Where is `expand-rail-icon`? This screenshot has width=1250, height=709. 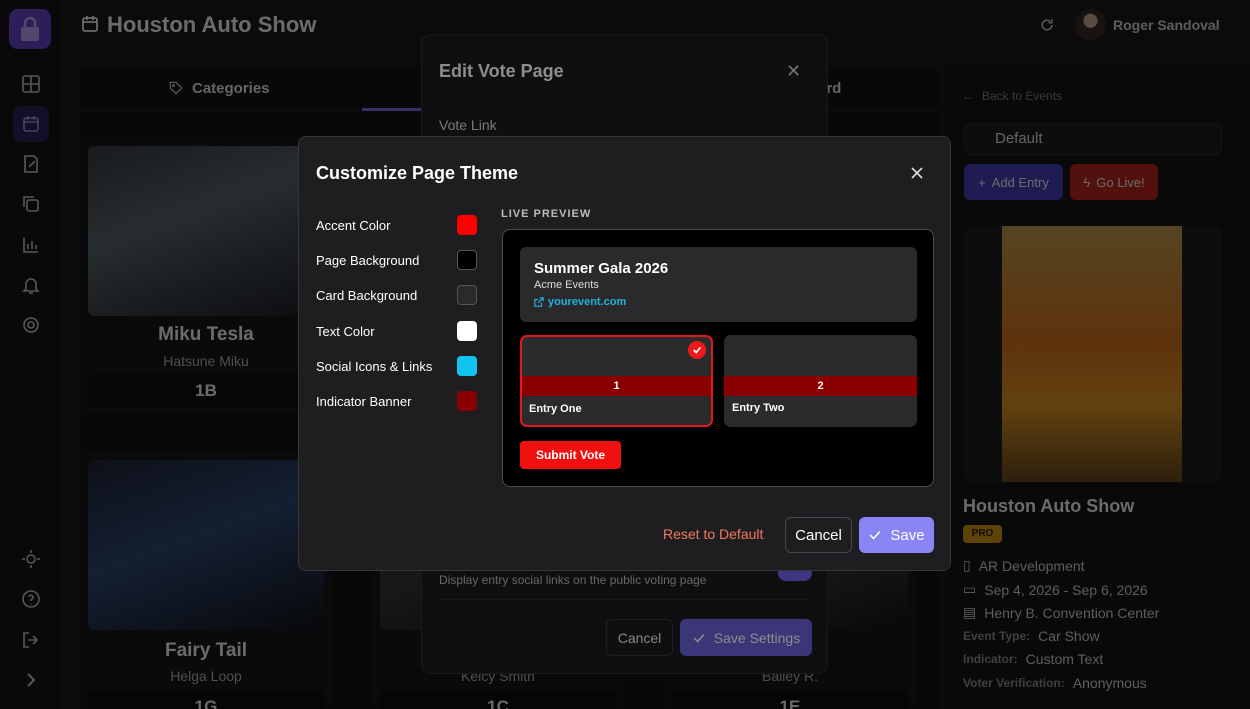 expand-rail-icon is located at coordinates (31, 680).